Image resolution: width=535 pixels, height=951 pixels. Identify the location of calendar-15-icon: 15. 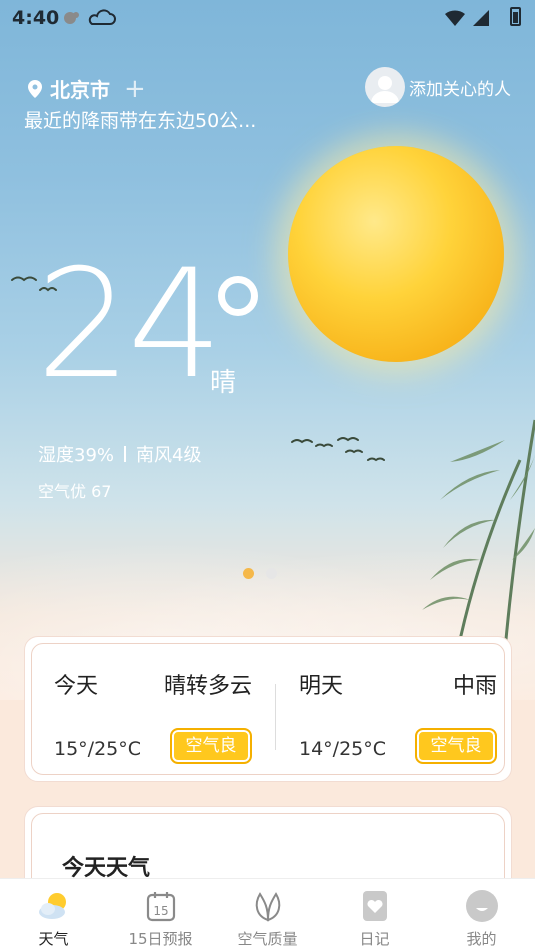
(161, 906).